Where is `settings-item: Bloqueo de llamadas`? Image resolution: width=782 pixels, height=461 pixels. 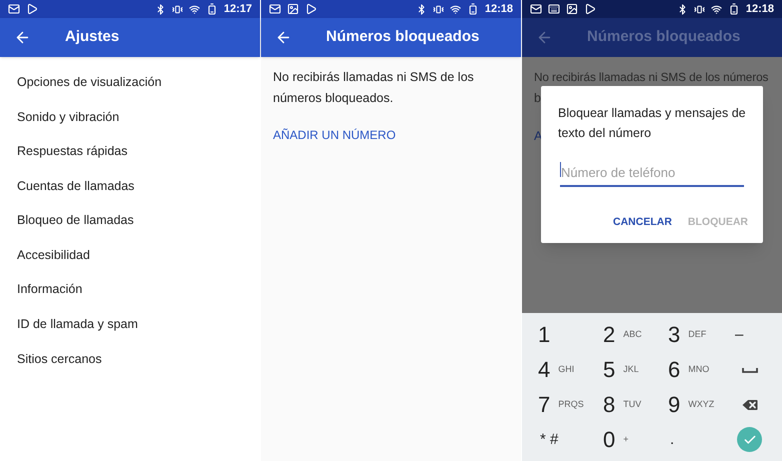 settings-item: Bloqueo de llamadas is located at coordinates (130, 220).